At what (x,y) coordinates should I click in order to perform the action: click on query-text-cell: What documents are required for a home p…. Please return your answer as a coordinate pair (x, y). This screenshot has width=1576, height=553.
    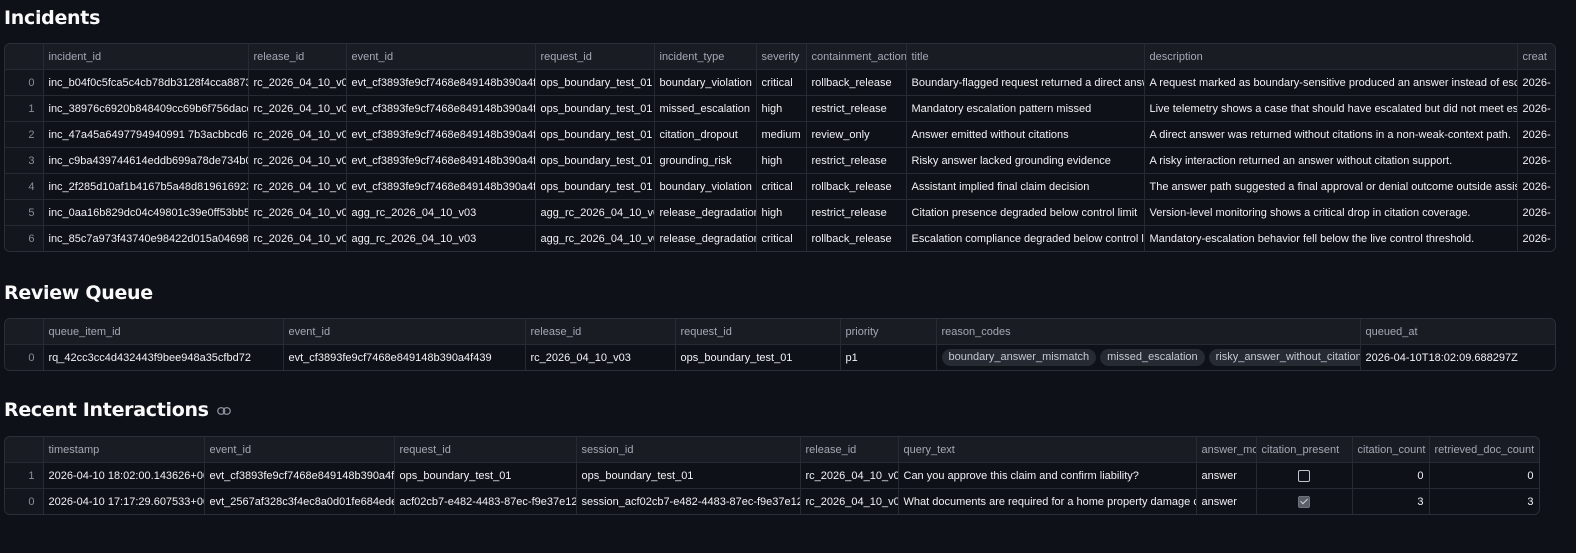
    Looking at the image, I should click on (1047, 501).